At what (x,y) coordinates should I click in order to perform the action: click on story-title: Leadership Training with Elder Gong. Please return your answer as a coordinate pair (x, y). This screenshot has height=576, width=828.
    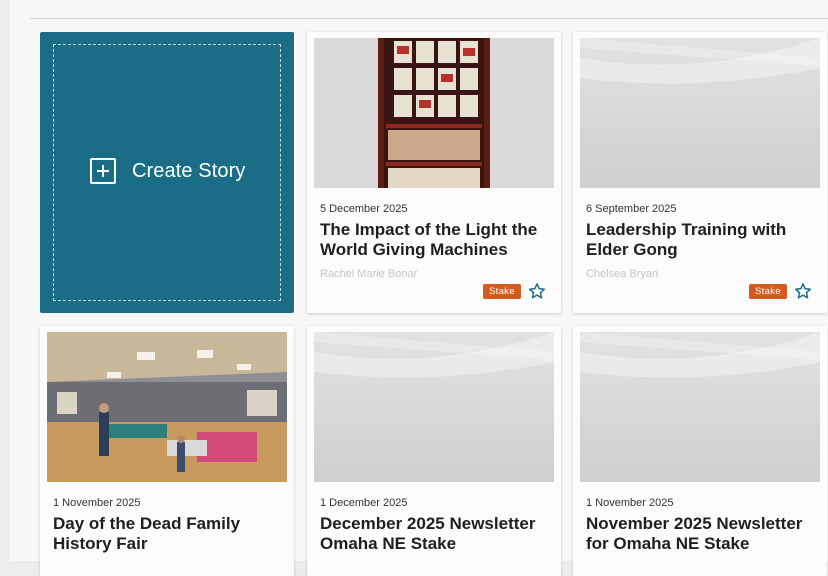
    Looking at the image, I should click on (701, 240).